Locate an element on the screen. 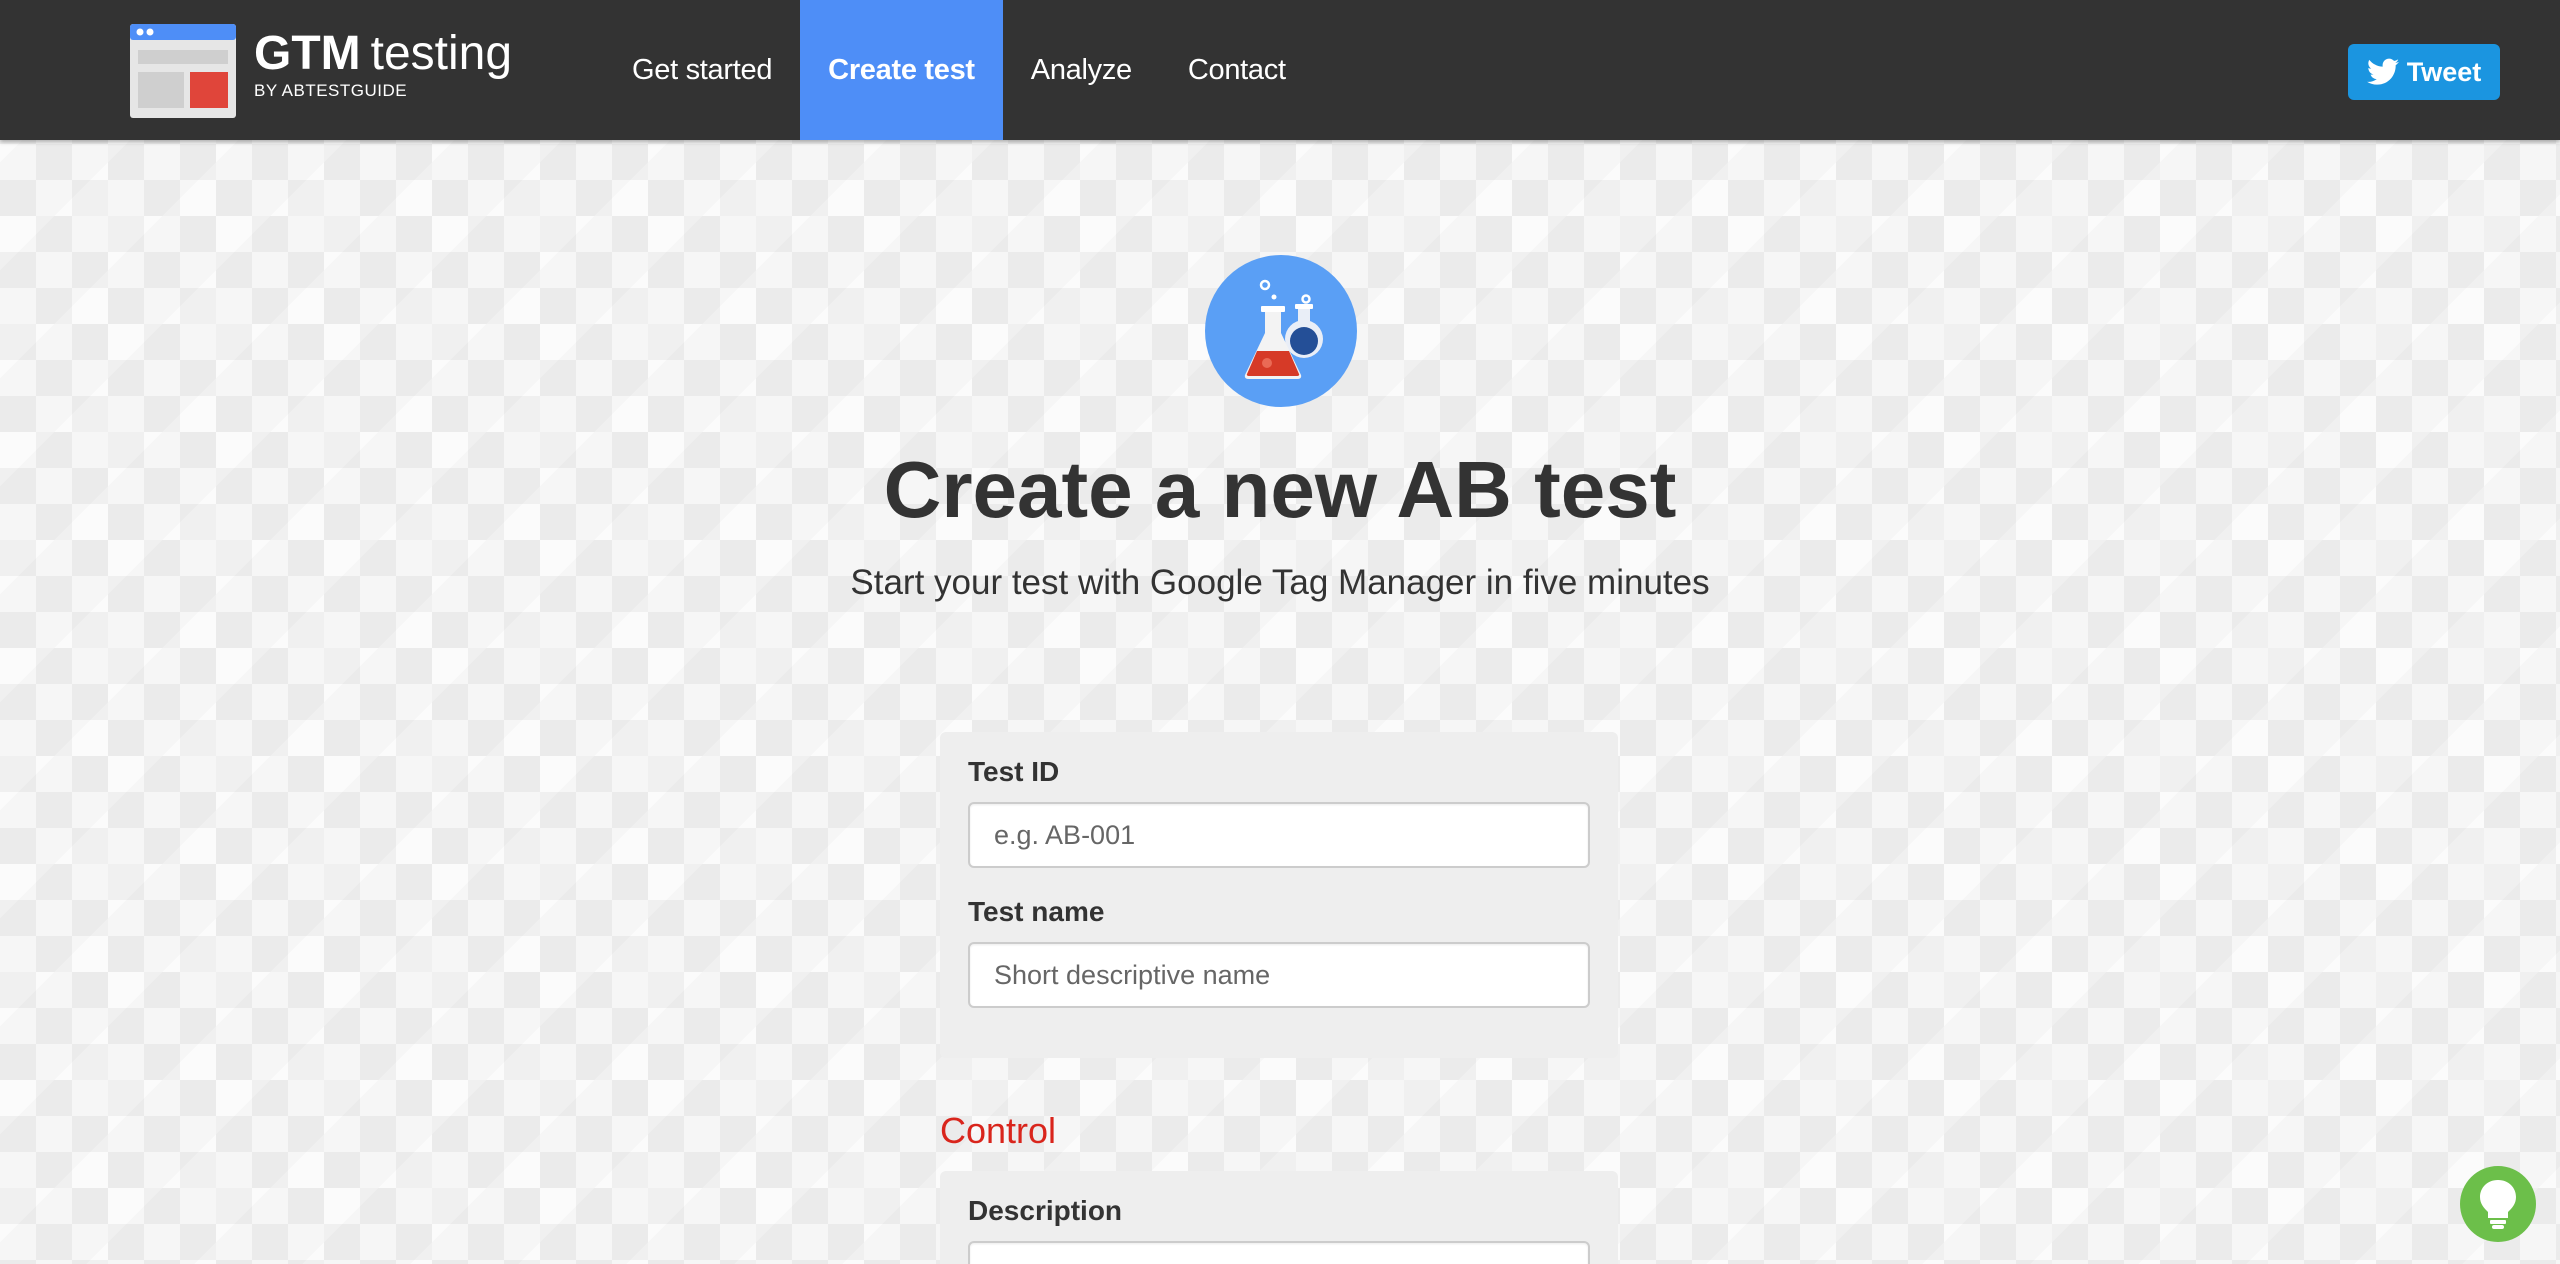  control-panel: Description is located at coordinates (1279, 1217).